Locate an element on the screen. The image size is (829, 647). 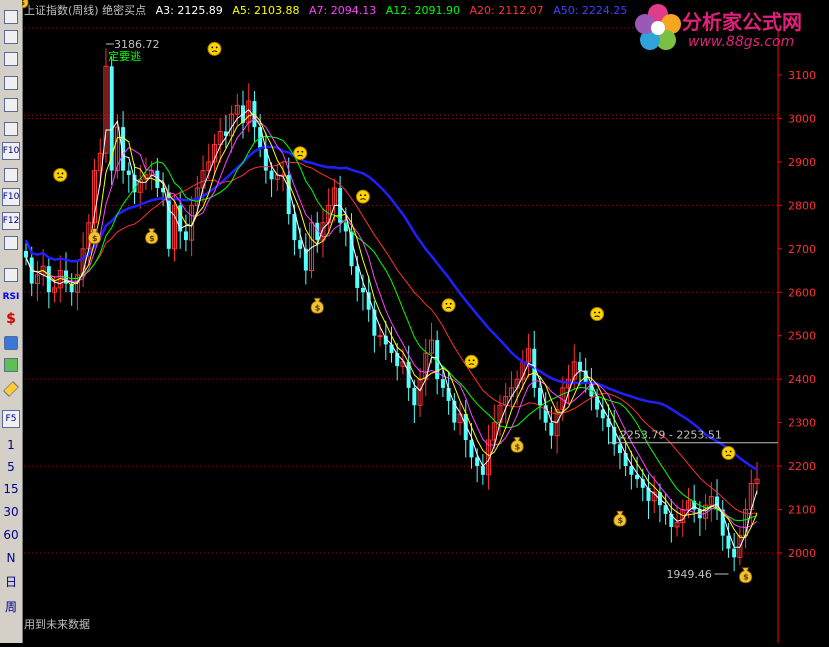
move-icon is located at coordinates (11, 343).